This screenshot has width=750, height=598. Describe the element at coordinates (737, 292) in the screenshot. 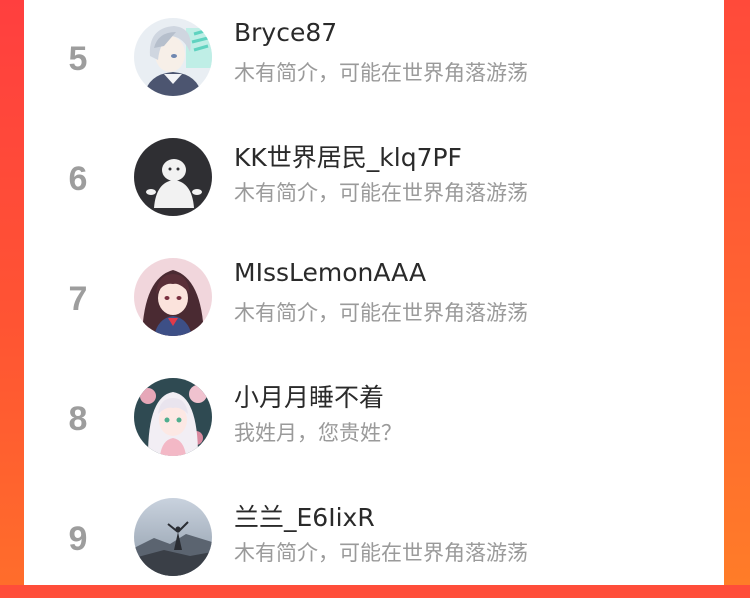

I see `background-right-edge` at that location.